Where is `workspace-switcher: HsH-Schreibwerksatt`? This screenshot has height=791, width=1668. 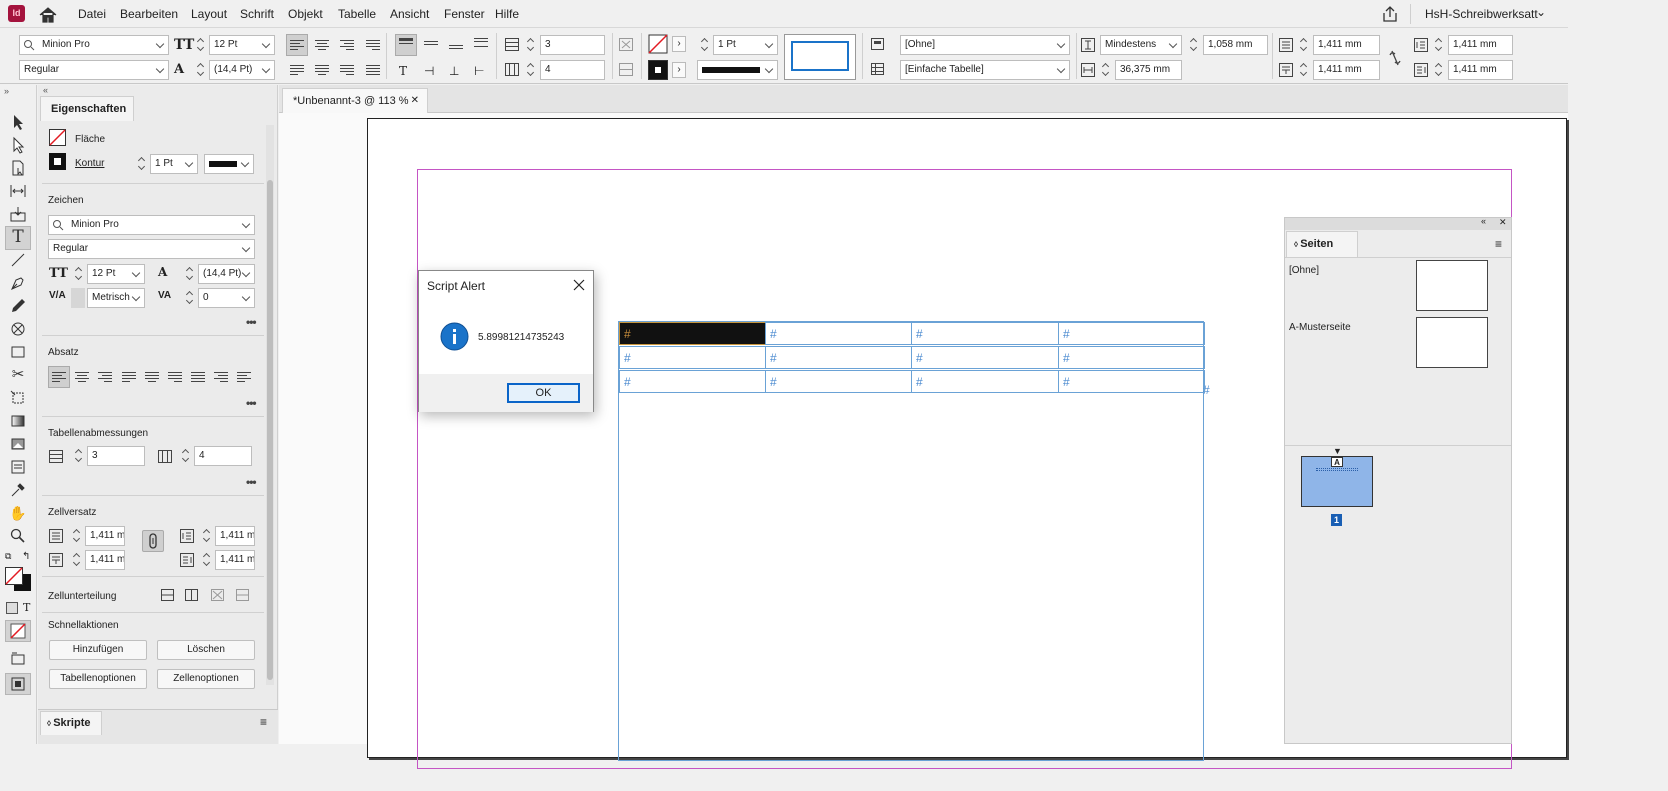 workspace-switcher: HsH-Schreibwerksatt is located at coordinates (1481, 14).